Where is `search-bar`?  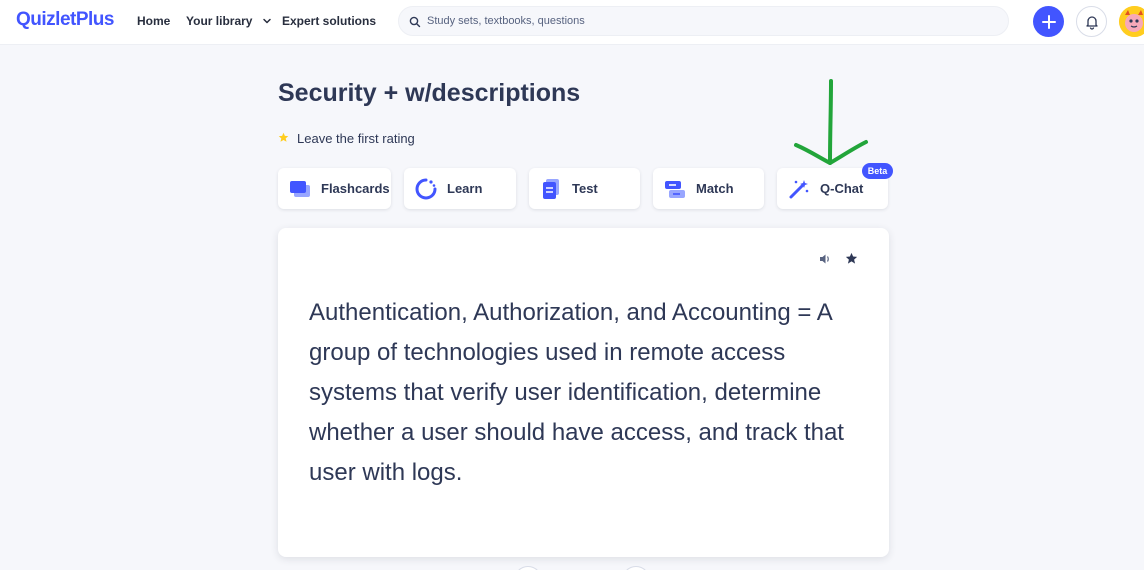
search-bar is located at coordinates (703, 21).